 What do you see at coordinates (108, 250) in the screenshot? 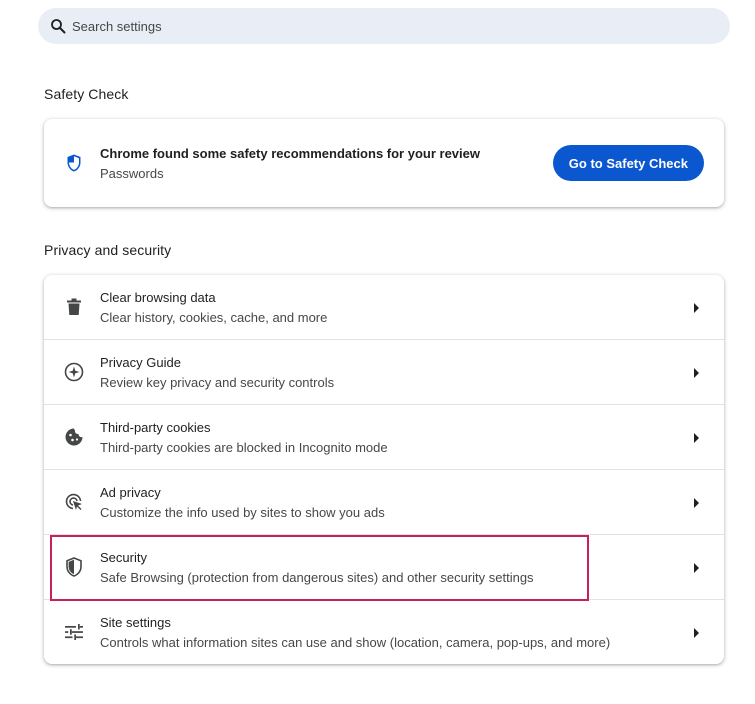
I see `privacy-security-heading: Privacy and security` at bounding box center [108, 250].